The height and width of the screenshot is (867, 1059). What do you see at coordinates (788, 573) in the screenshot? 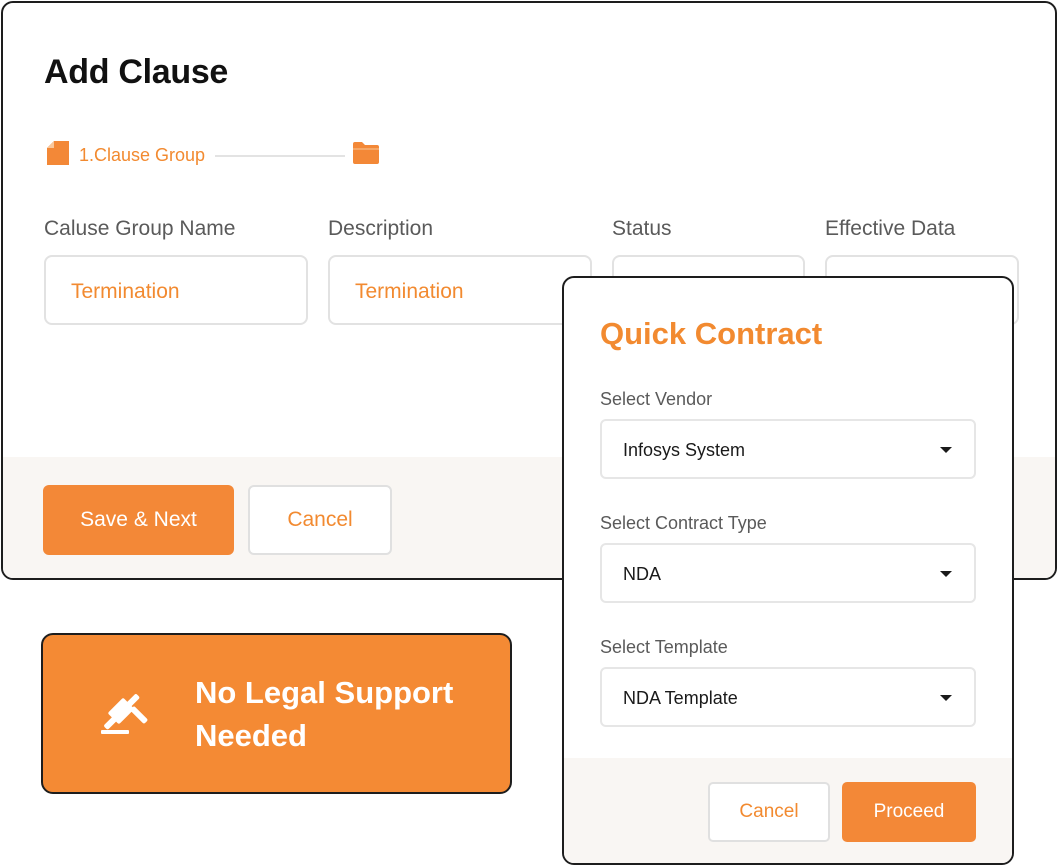
I see `contract-type-select: NDA` at bounding box center [788, 573].